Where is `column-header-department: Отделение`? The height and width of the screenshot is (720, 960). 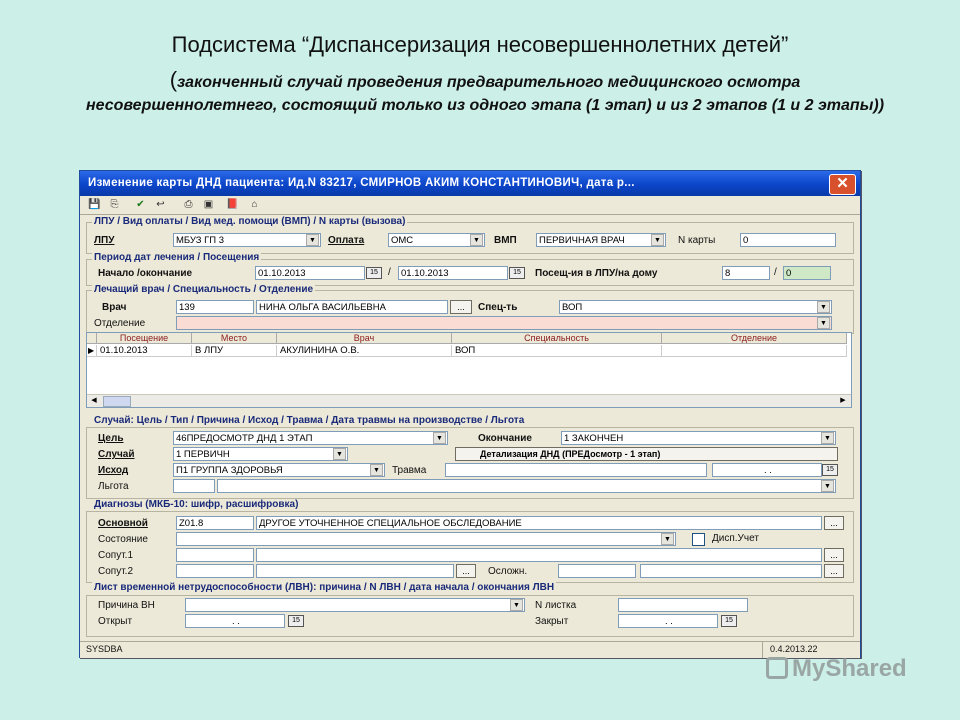
column-header-department: Отделение is located at coordinates (754, 338).